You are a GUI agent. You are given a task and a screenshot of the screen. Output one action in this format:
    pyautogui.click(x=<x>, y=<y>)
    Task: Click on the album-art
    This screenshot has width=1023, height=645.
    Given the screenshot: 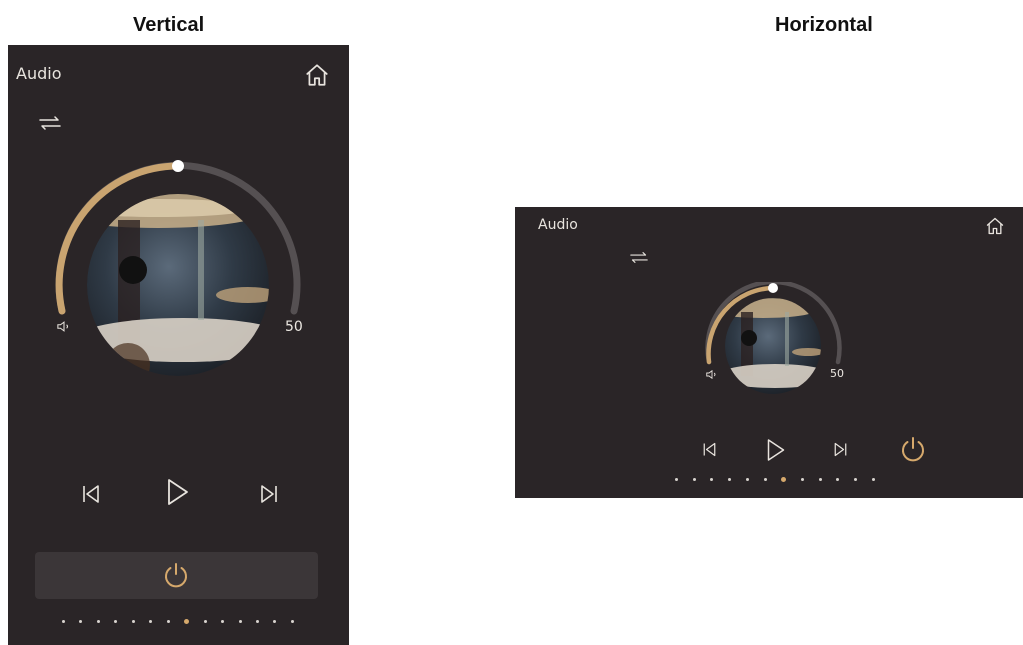 What is the action you would take?
    pyautogui.click(x=178, y=285)
    